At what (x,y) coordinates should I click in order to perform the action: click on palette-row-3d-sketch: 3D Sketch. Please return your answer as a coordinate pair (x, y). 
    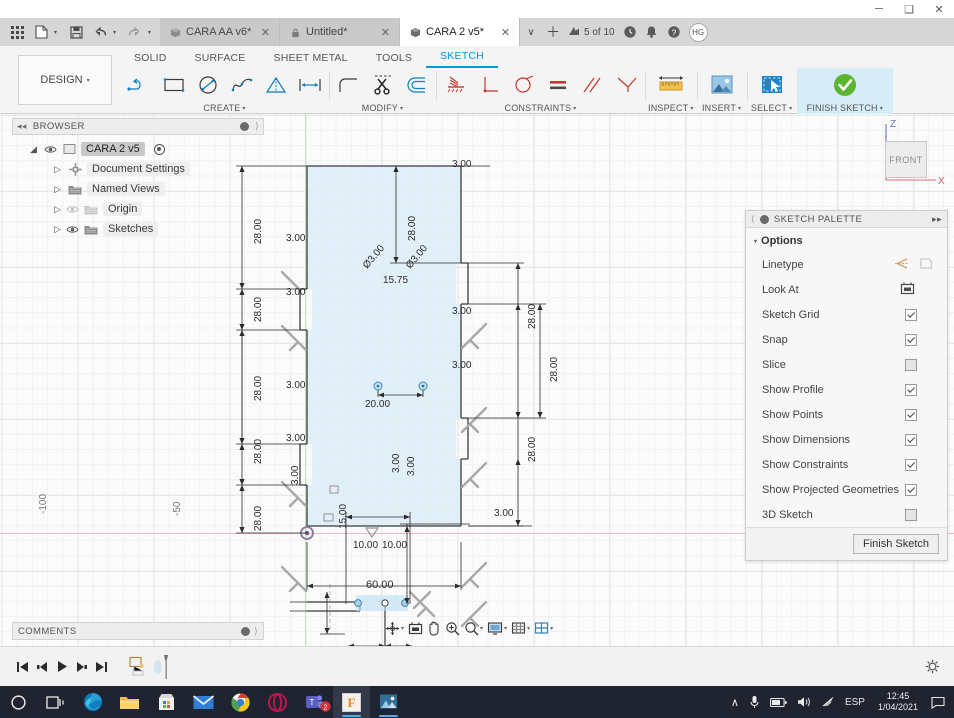
    Looking at the image, I should click on (846, 514).